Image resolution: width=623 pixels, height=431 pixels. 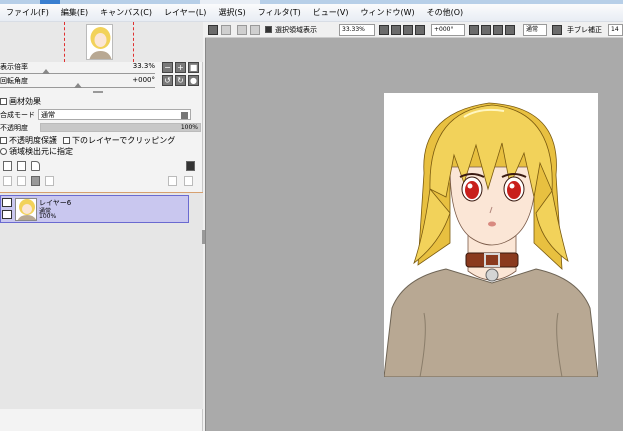 What do you see at coordinates (279, 13) in the screenshot?
I see `menu-filter: フィルタ(T)` at bounding box center [279, 13].